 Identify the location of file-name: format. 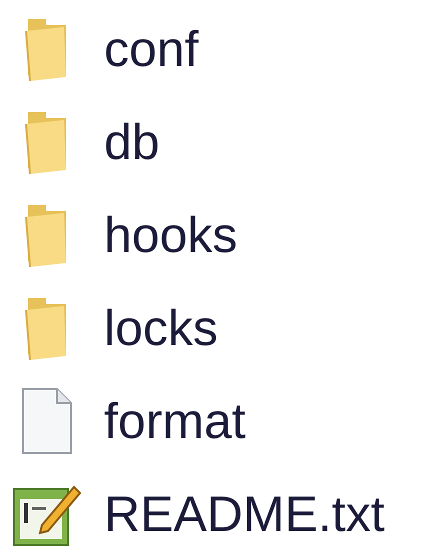
(170, 421).